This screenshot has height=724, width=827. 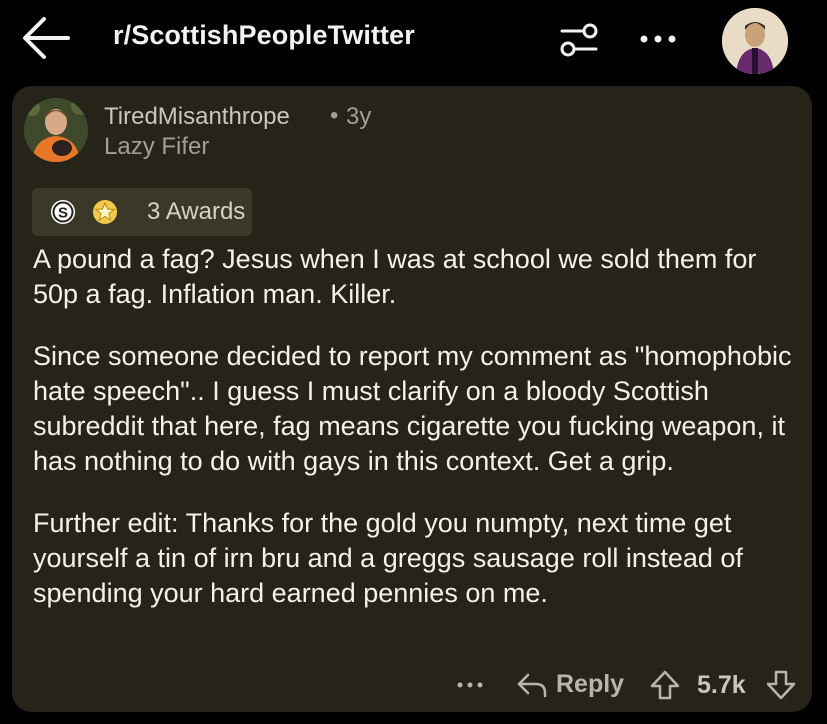 I want to click on svg-text: S, so click(x=63, y=213).